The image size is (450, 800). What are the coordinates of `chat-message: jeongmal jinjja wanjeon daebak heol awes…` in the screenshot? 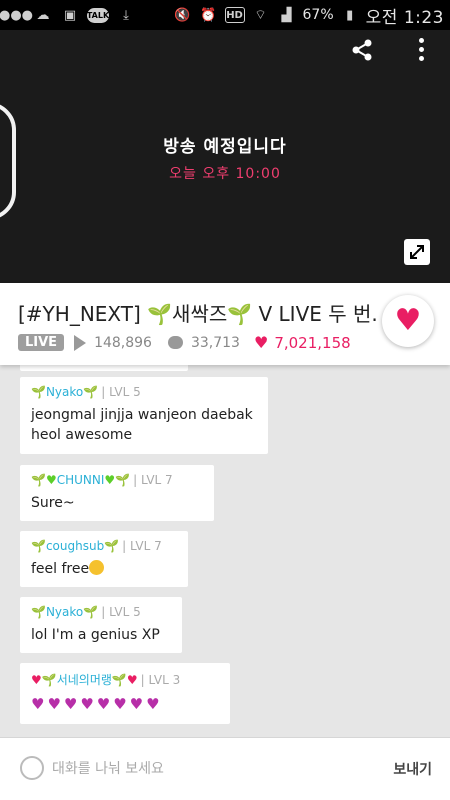 It's located at (142, 425).